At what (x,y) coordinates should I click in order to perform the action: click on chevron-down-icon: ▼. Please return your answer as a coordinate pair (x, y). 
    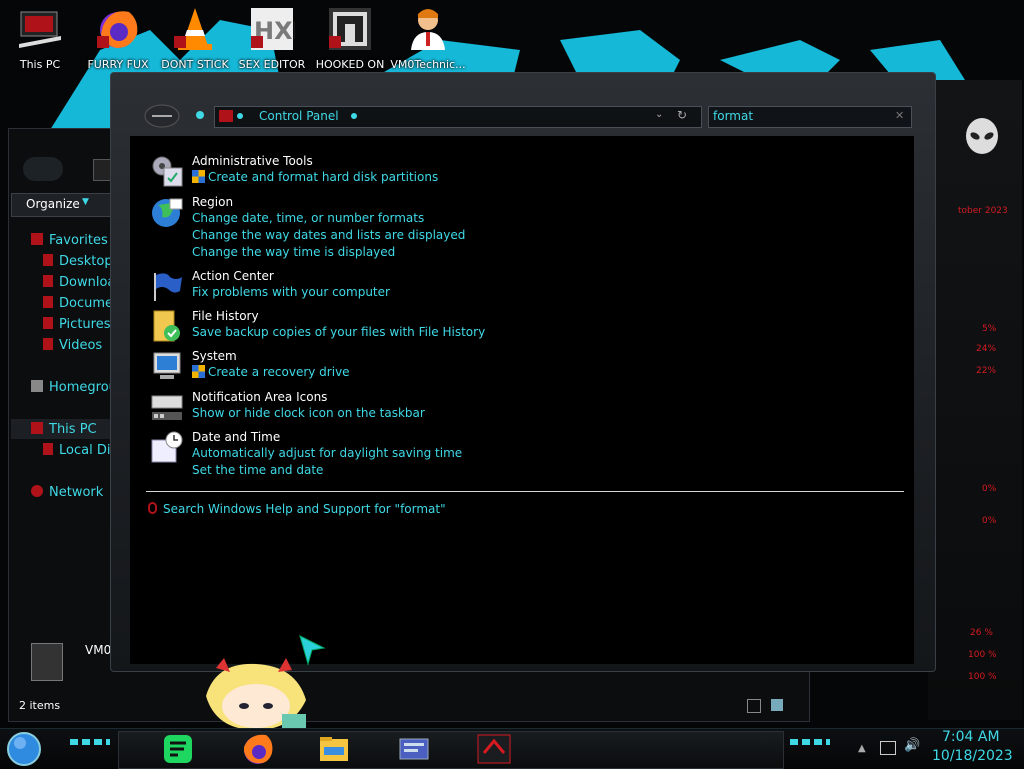
    Looking at the image, I should click on (85, 202).